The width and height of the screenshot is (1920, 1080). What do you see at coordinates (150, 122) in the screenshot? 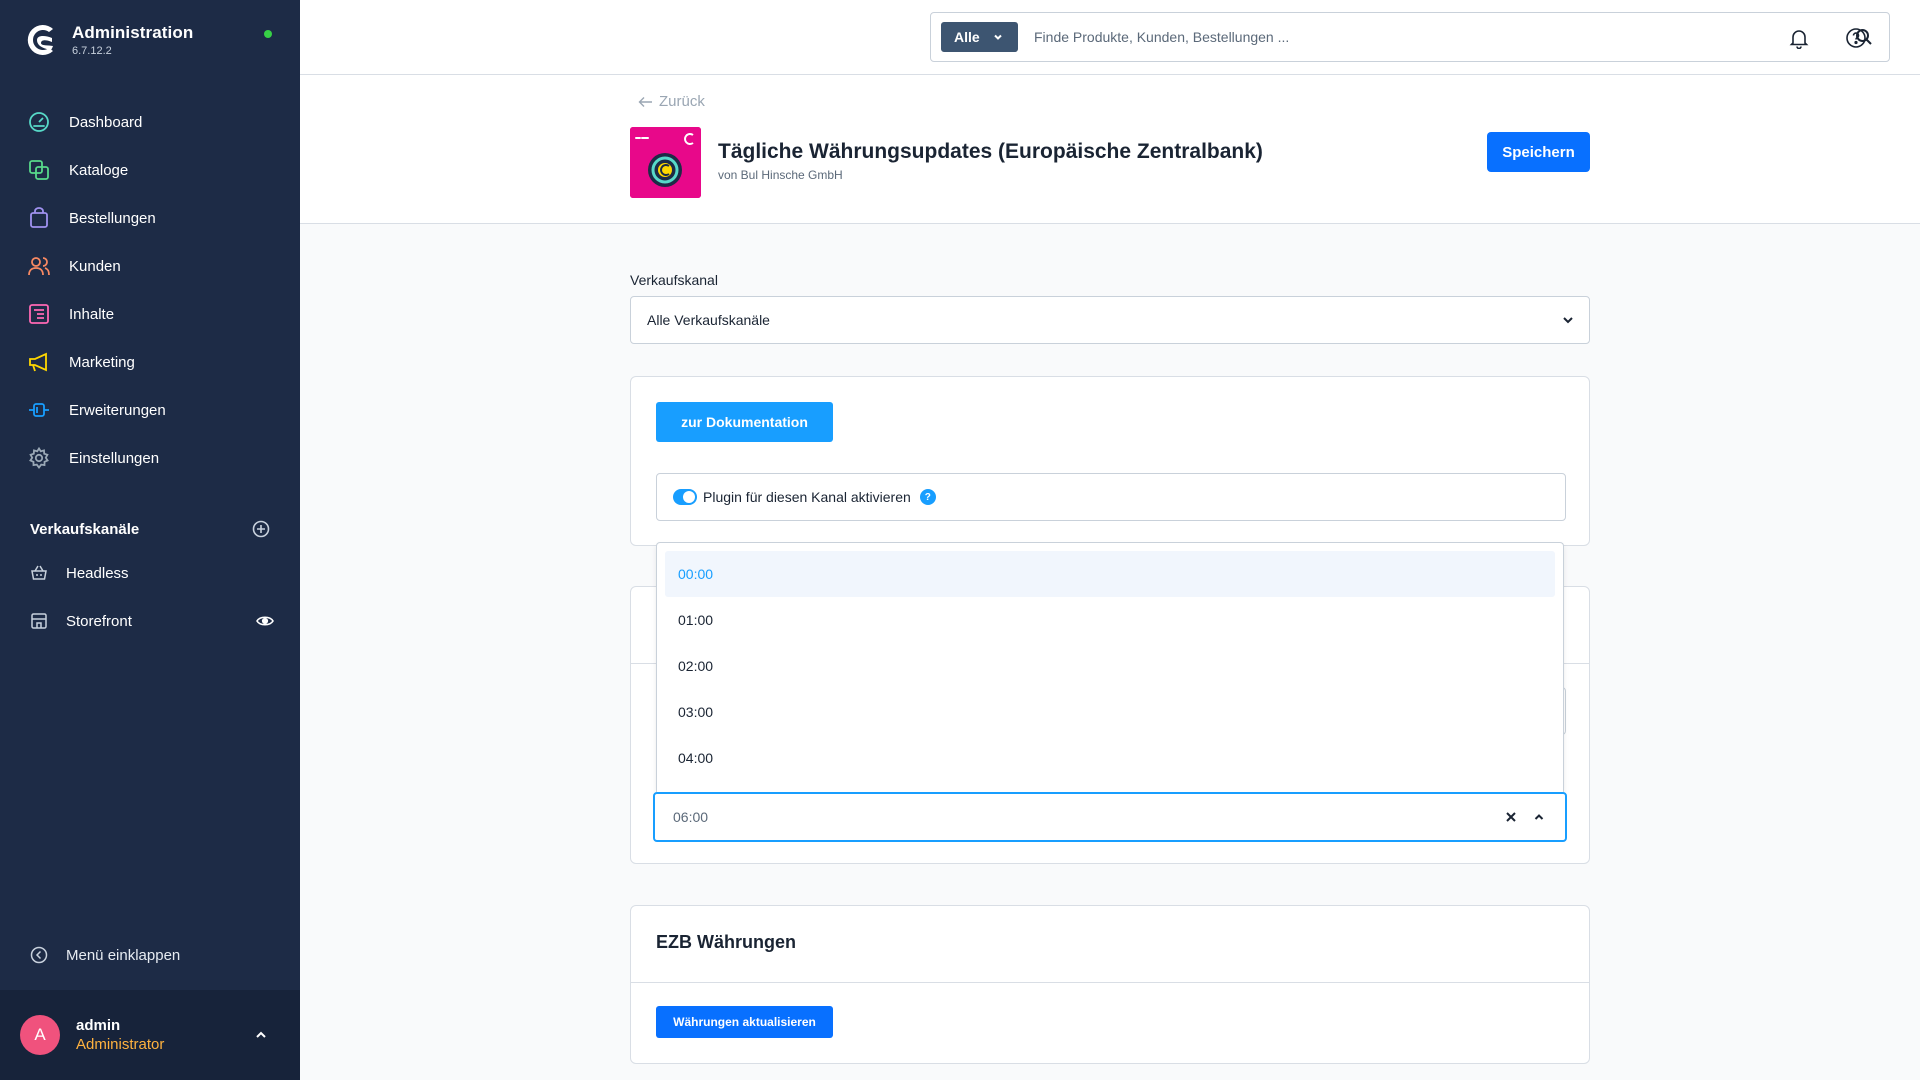
I see `nav-item-dashboard: Dashboard` at bounding box center [150, 122].